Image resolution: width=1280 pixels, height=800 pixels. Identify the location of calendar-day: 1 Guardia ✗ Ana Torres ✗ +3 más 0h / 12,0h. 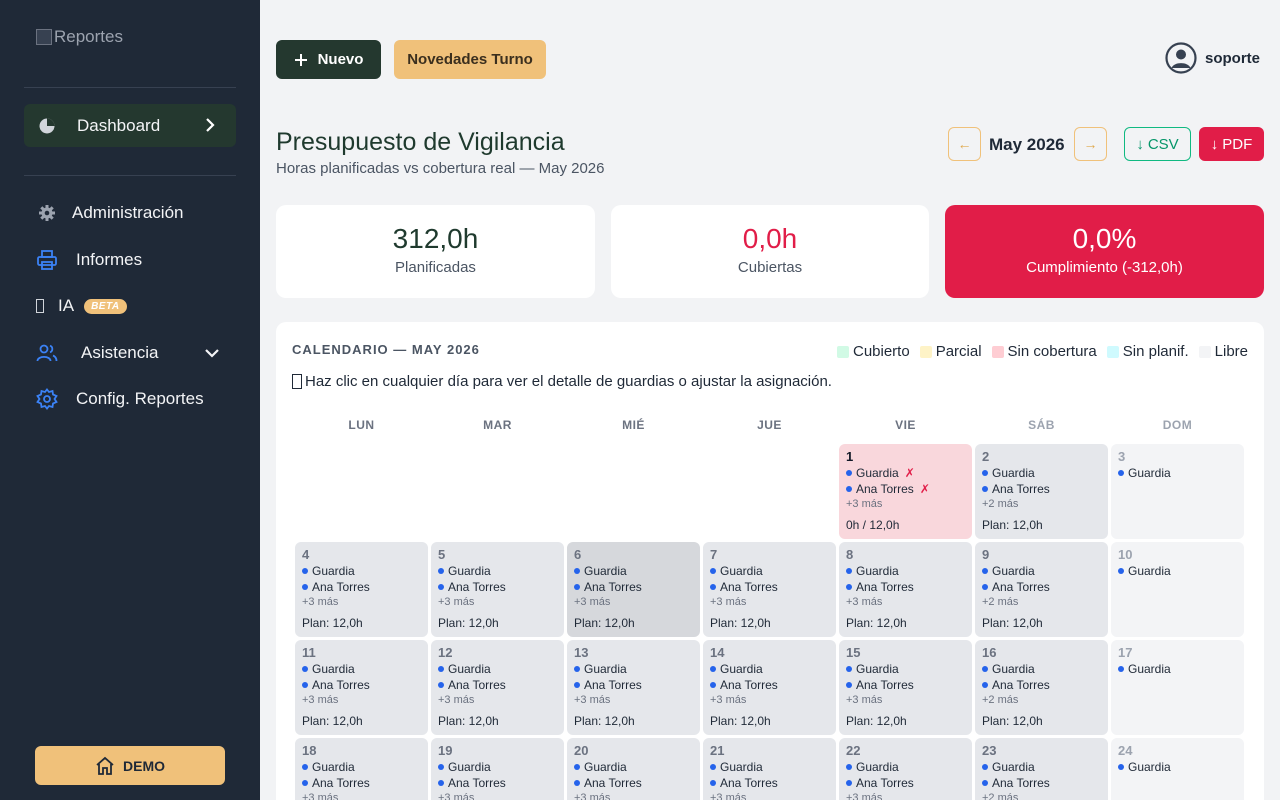
(905, 491).